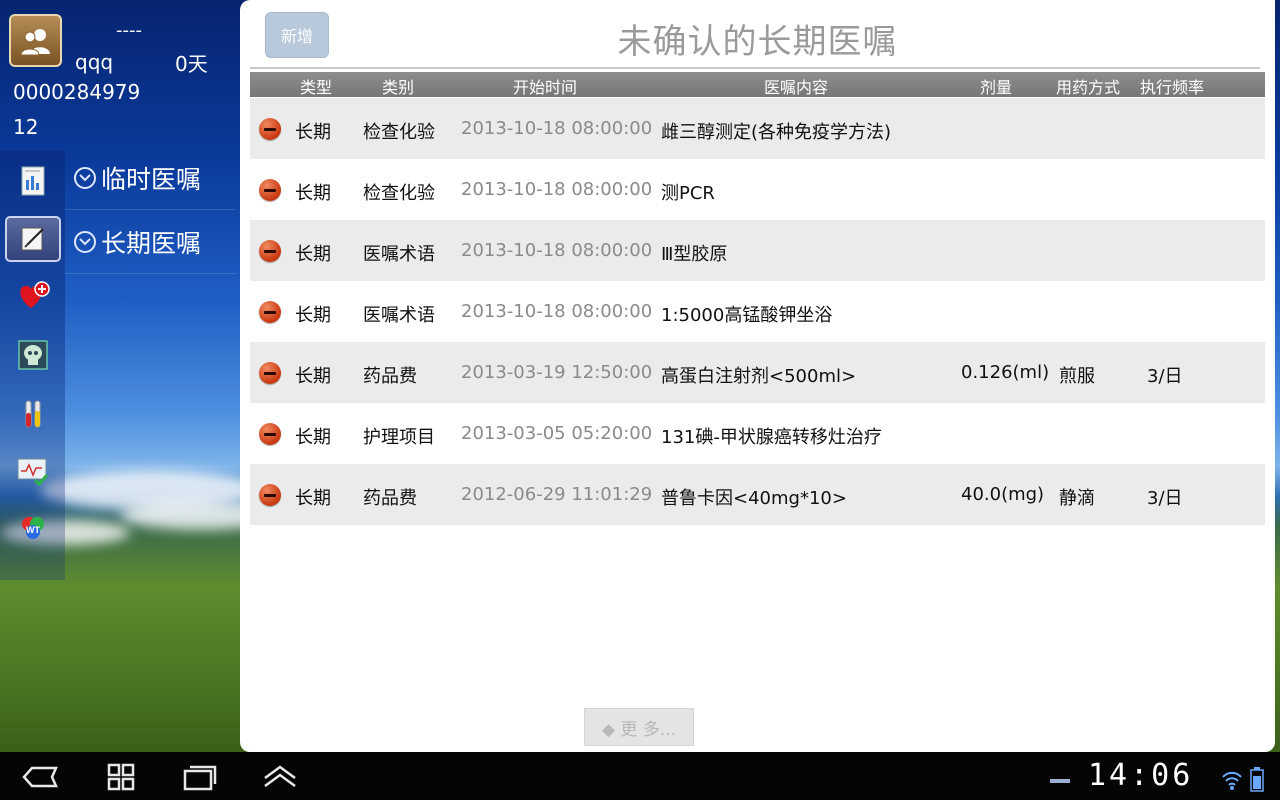 This screenshot has width=1280, height=800. I want to click on cell-category: 护理项目, so click(399, 437).